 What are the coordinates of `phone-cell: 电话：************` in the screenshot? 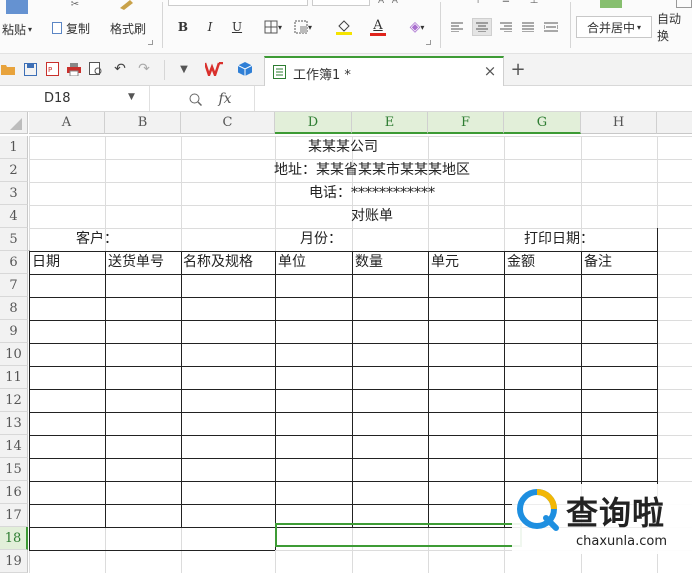 It's located at (343, 193).